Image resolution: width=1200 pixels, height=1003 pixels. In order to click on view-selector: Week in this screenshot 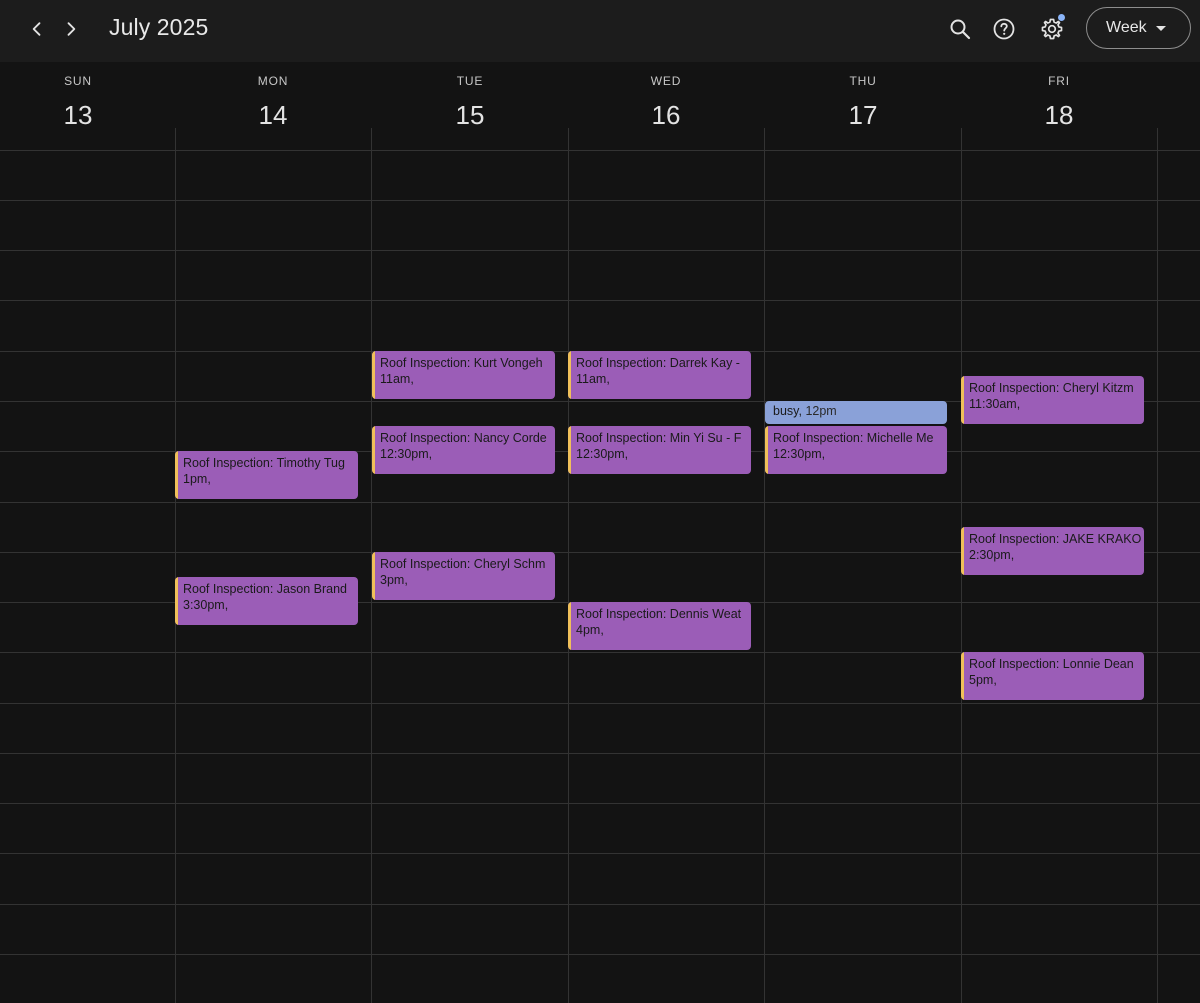, I will do `click(1138, 28)`.